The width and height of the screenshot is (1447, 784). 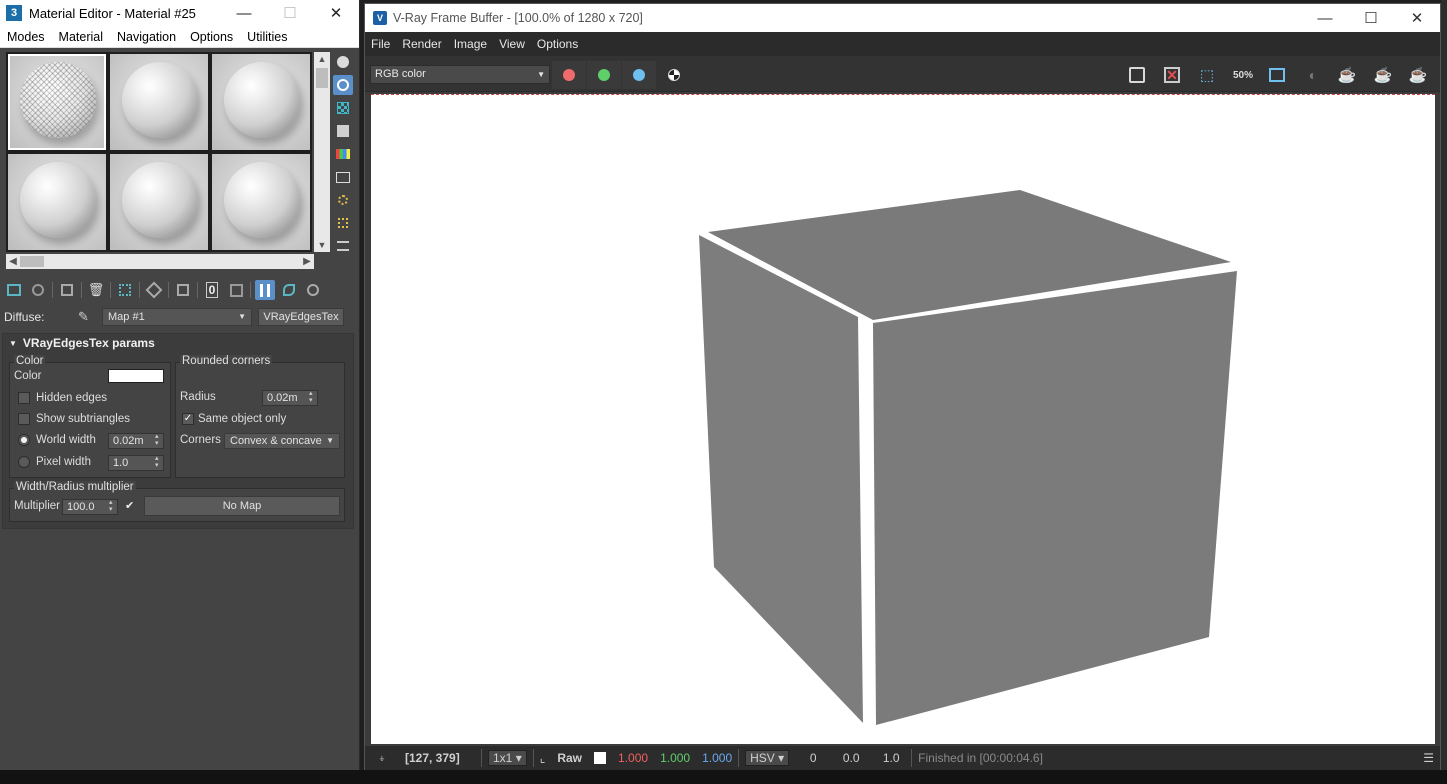 I want to click on menu-render: Render, so click(x=421, y=44).